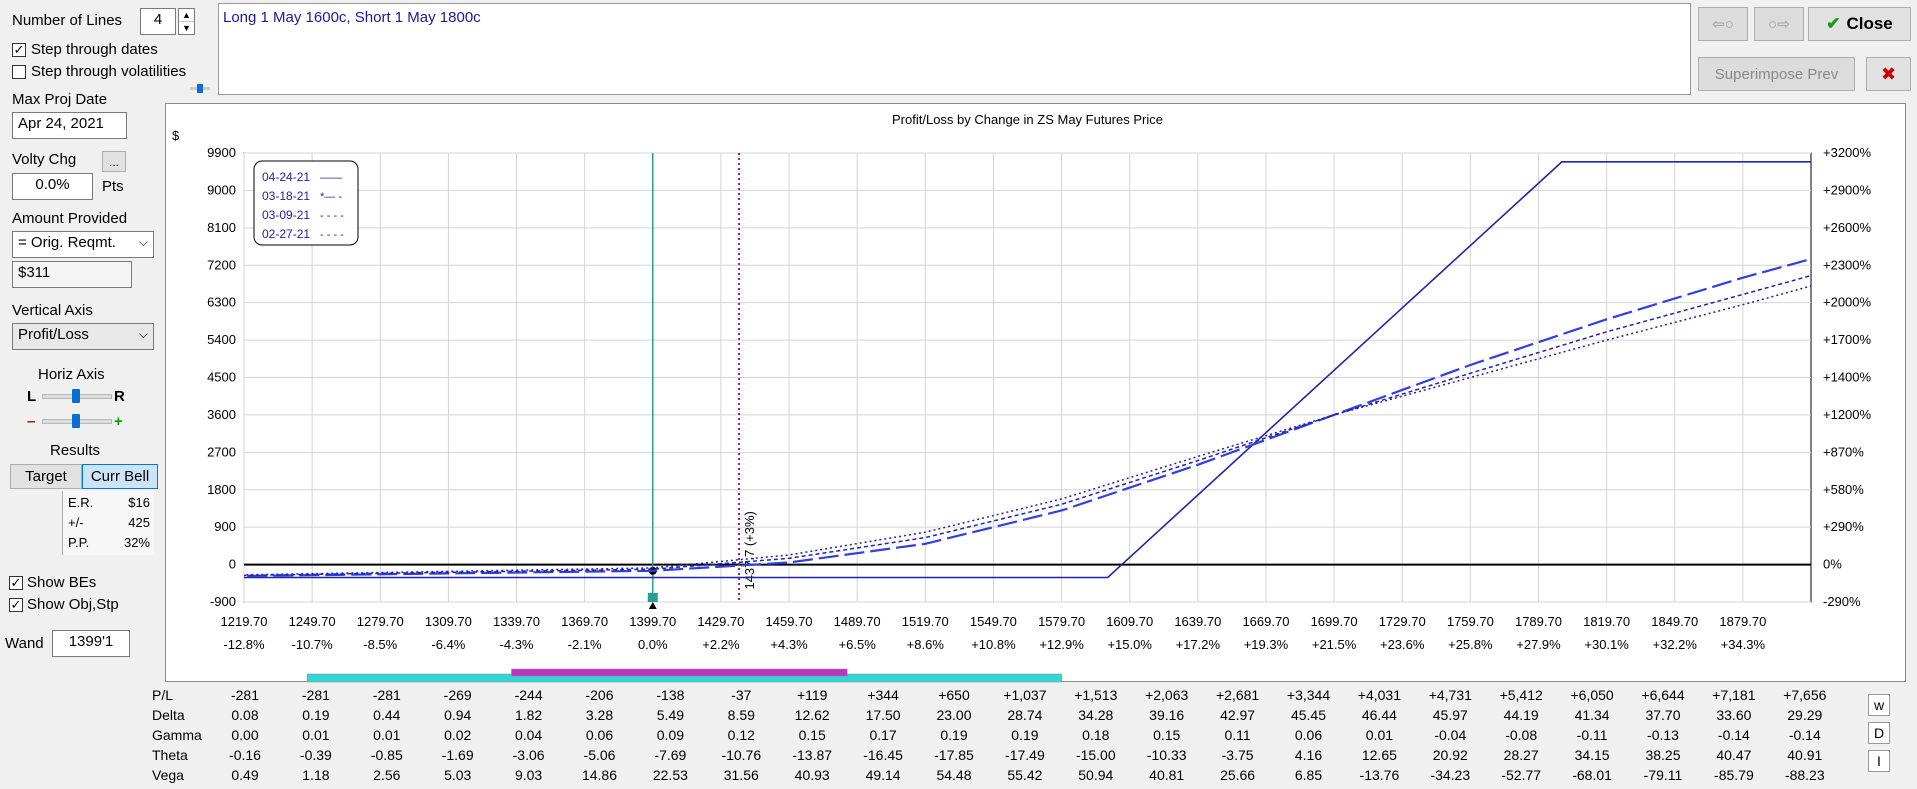 This screenshot has height=789, width=1917. I want to click on x-pct-label: -10.7%, so click(313, 644).